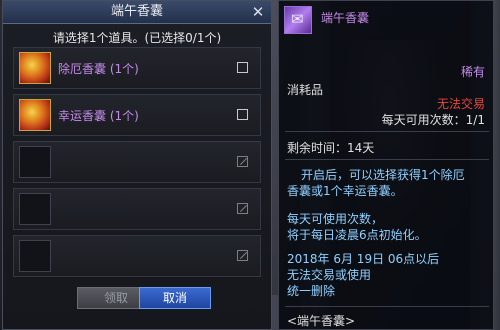 The width and height of the screenshot is (500, 330). Describe the element at coordinates (137, 38) in the screenshot. I see `selection-instruction: 请选择1个道具。(已选择0/1个)` at that location.